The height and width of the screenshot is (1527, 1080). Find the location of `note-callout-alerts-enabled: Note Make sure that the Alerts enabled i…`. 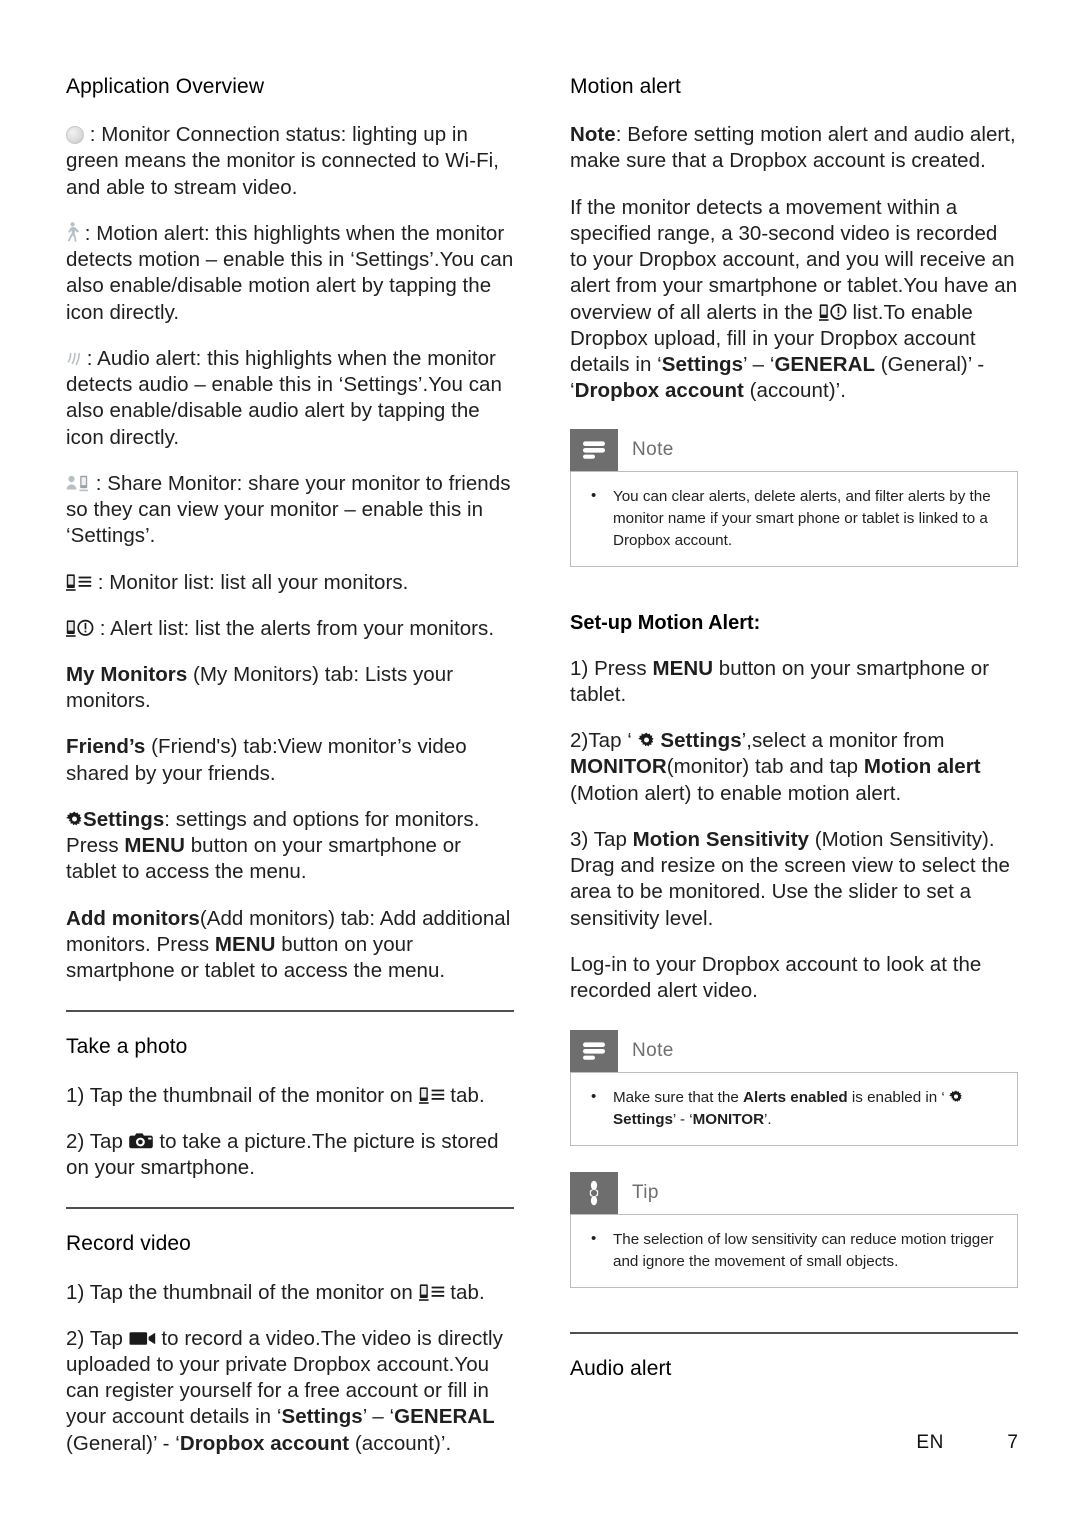

note-callout-alerts-enabled: Note Make sure that the Alerts enabled i… is located at coordinates (794, 1088).